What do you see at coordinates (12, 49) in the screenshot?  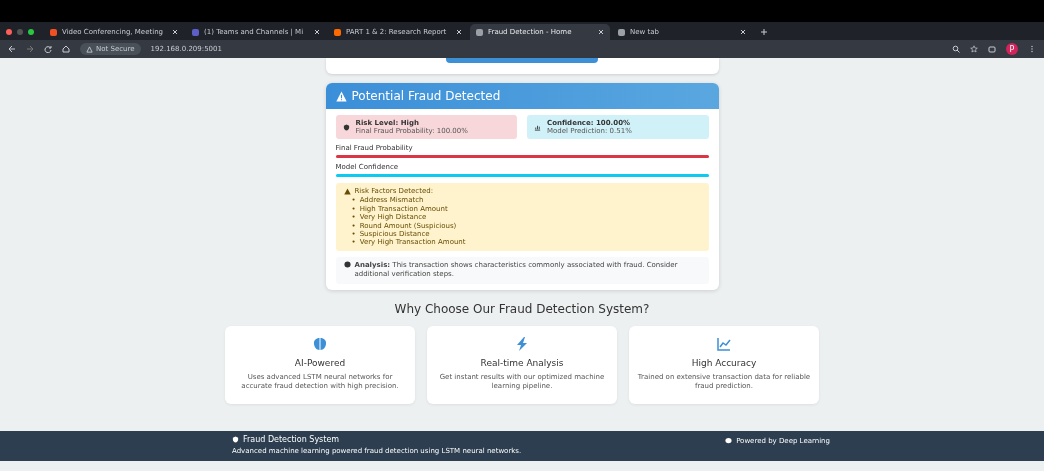 I see `back-icon` at bounding box center [12, 49].